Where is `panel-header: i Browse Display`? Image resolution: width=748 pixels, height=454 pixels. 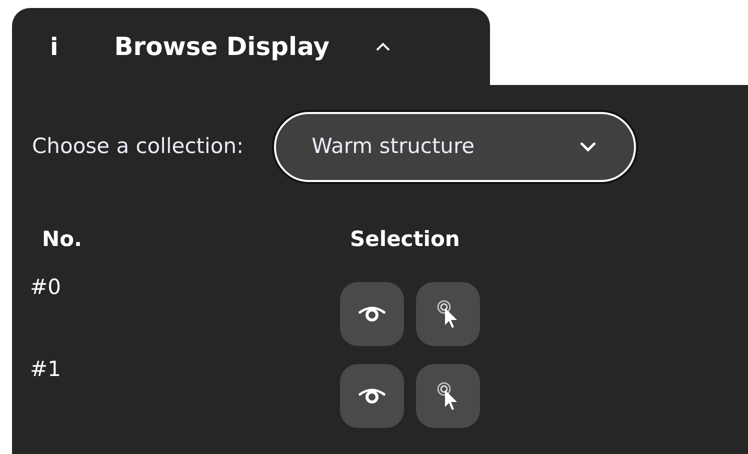
panel-header: i Browse Display is located at coordinates (251, 46).